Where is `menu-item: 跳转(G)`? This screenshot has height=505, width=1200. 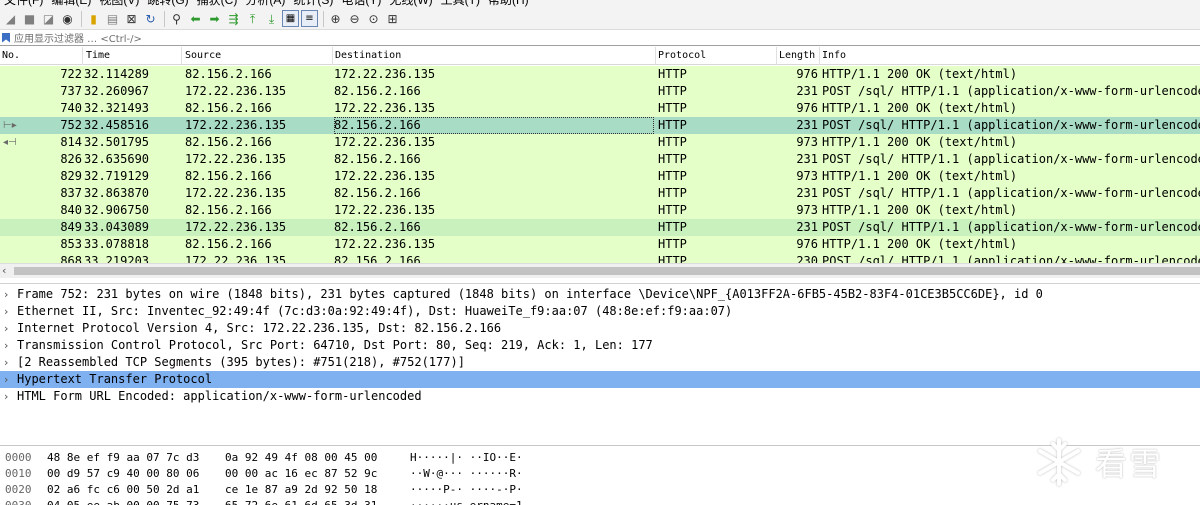
menu-item: 跳转(G) is located at coordinates (167, 3).